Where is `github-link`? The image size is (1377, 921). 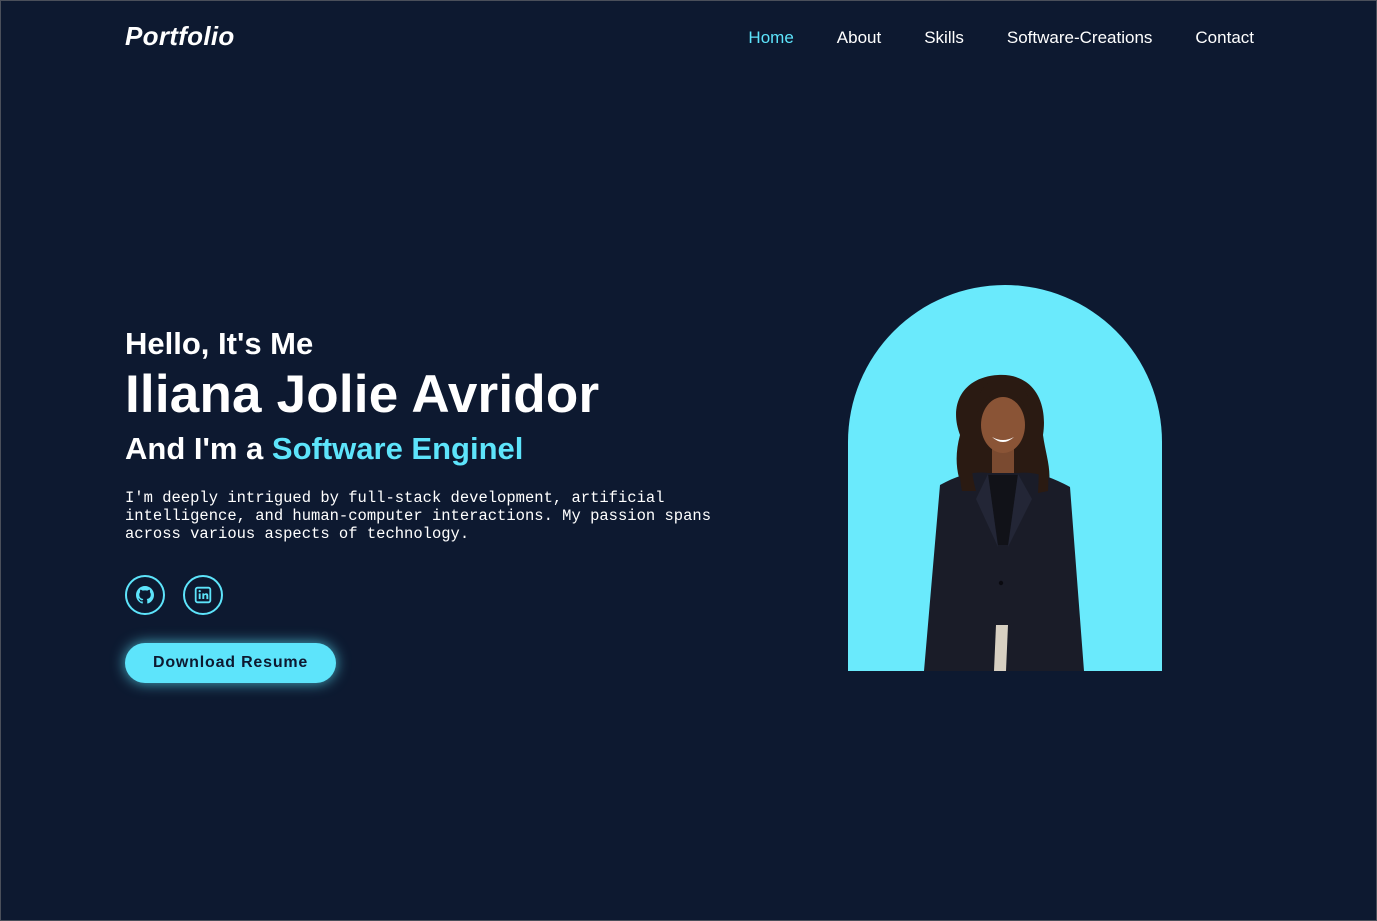 github-link is located at coordinates (145, 595).